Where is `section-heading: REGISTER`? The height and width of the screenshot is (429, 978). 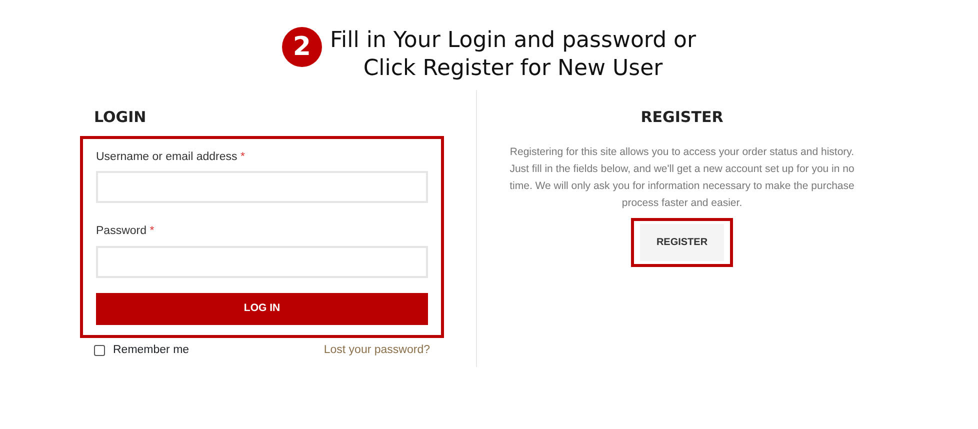 section-heading: REGISTER is located at coordinates (682, 117).